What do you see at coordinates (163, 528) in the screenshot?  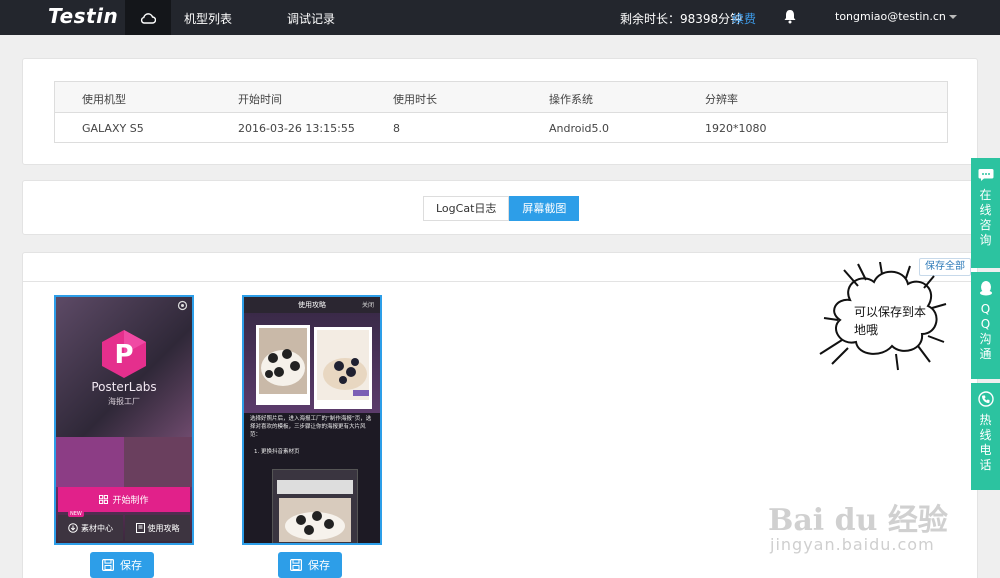 I see `guide-label: 使用攻略` at bounding box center [163, 528].